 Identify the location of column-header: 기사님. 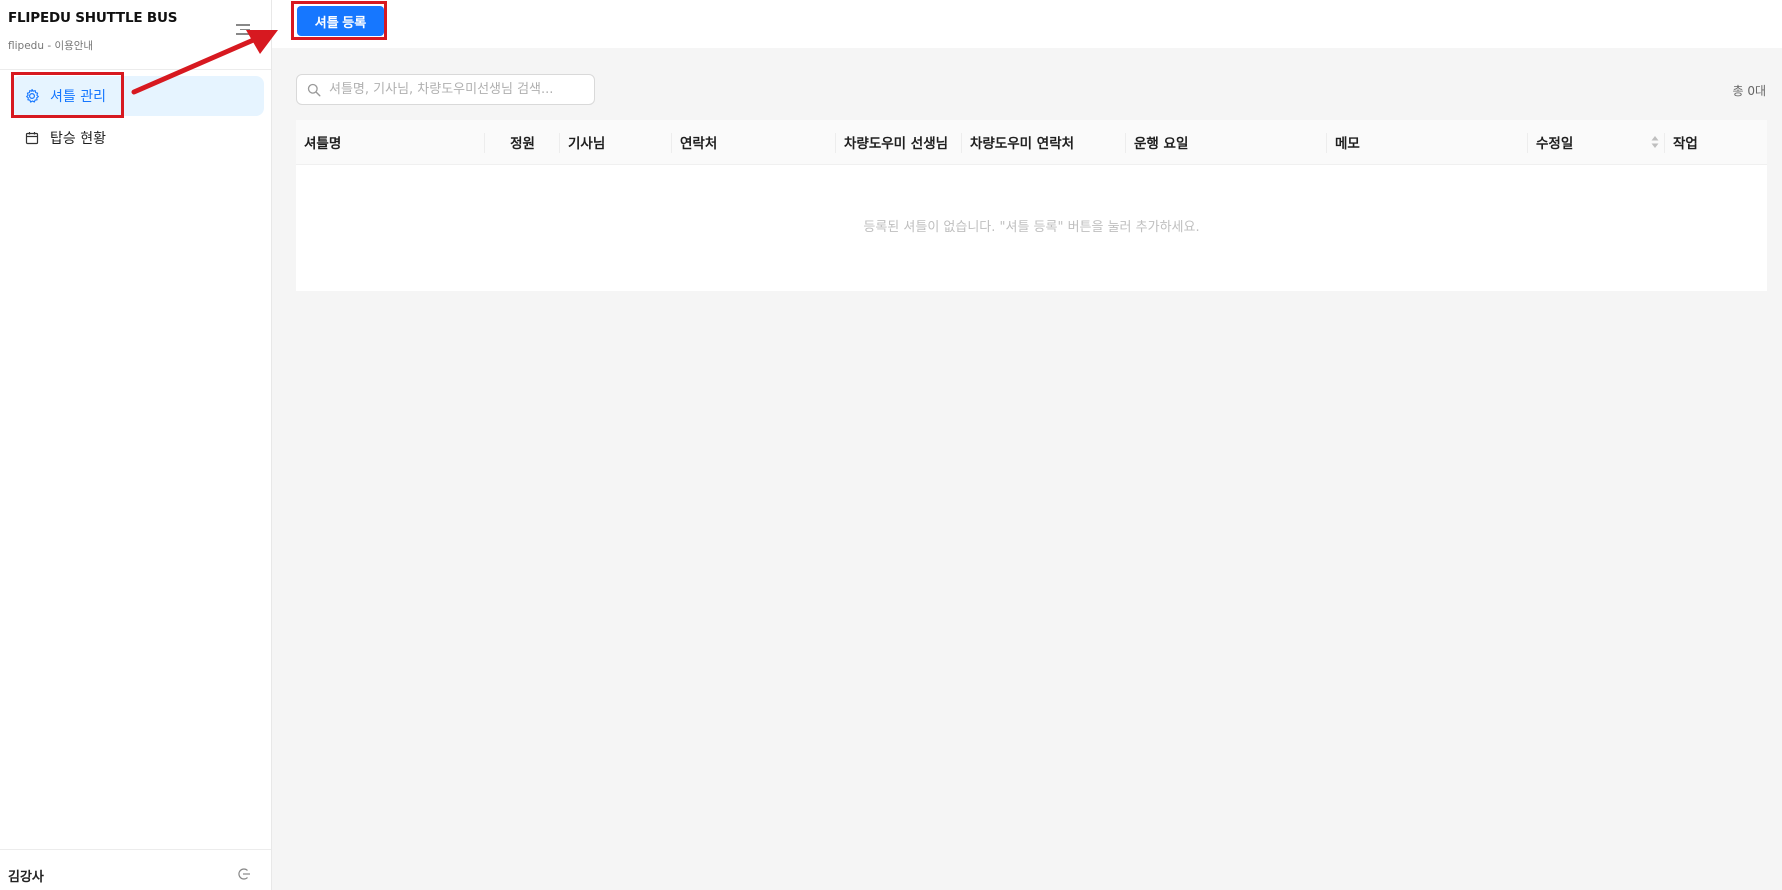
(616, 142).